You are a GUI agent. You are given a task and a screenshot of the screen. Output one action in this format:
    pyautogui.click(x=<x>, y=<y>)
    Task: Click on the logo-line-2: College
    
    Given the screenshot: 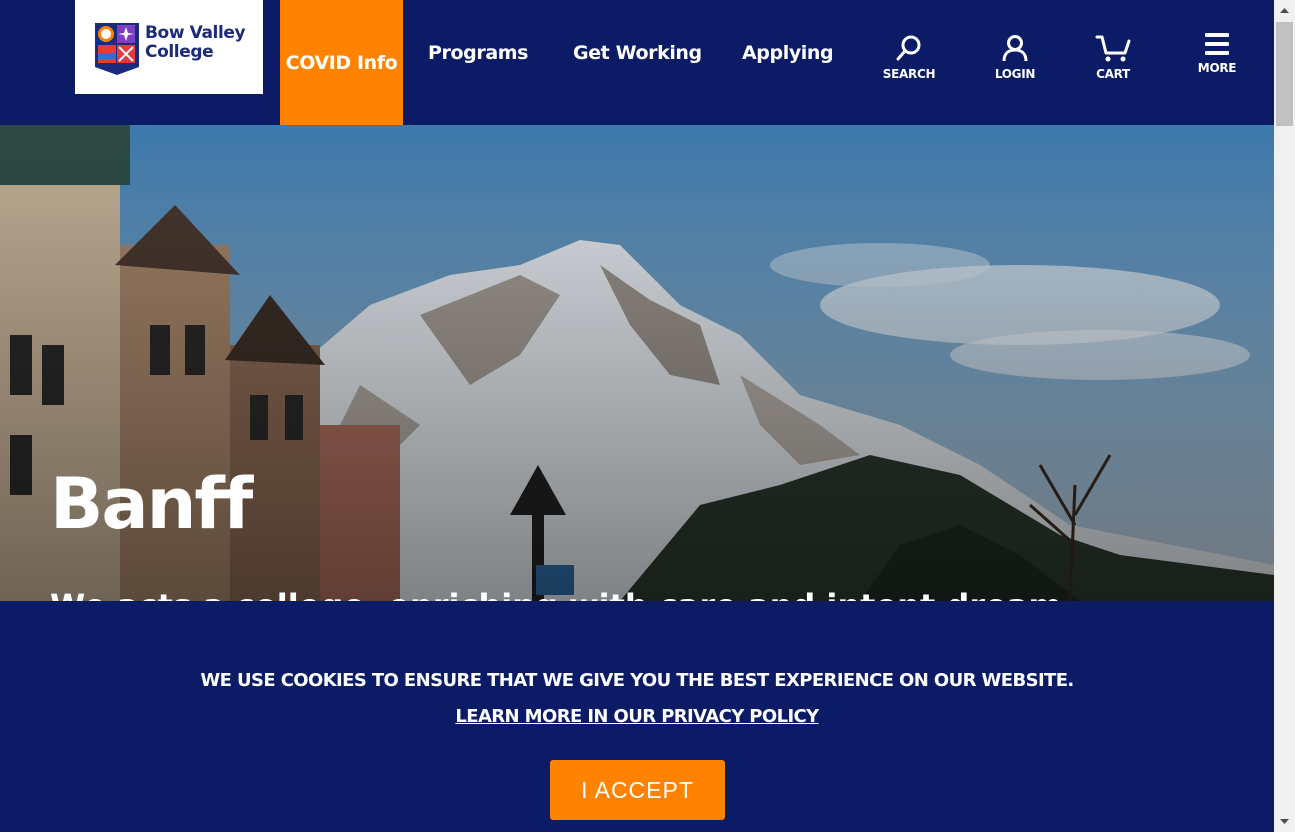 What is the action you would take?
    pyautogui.click(x=179, y=52)
    